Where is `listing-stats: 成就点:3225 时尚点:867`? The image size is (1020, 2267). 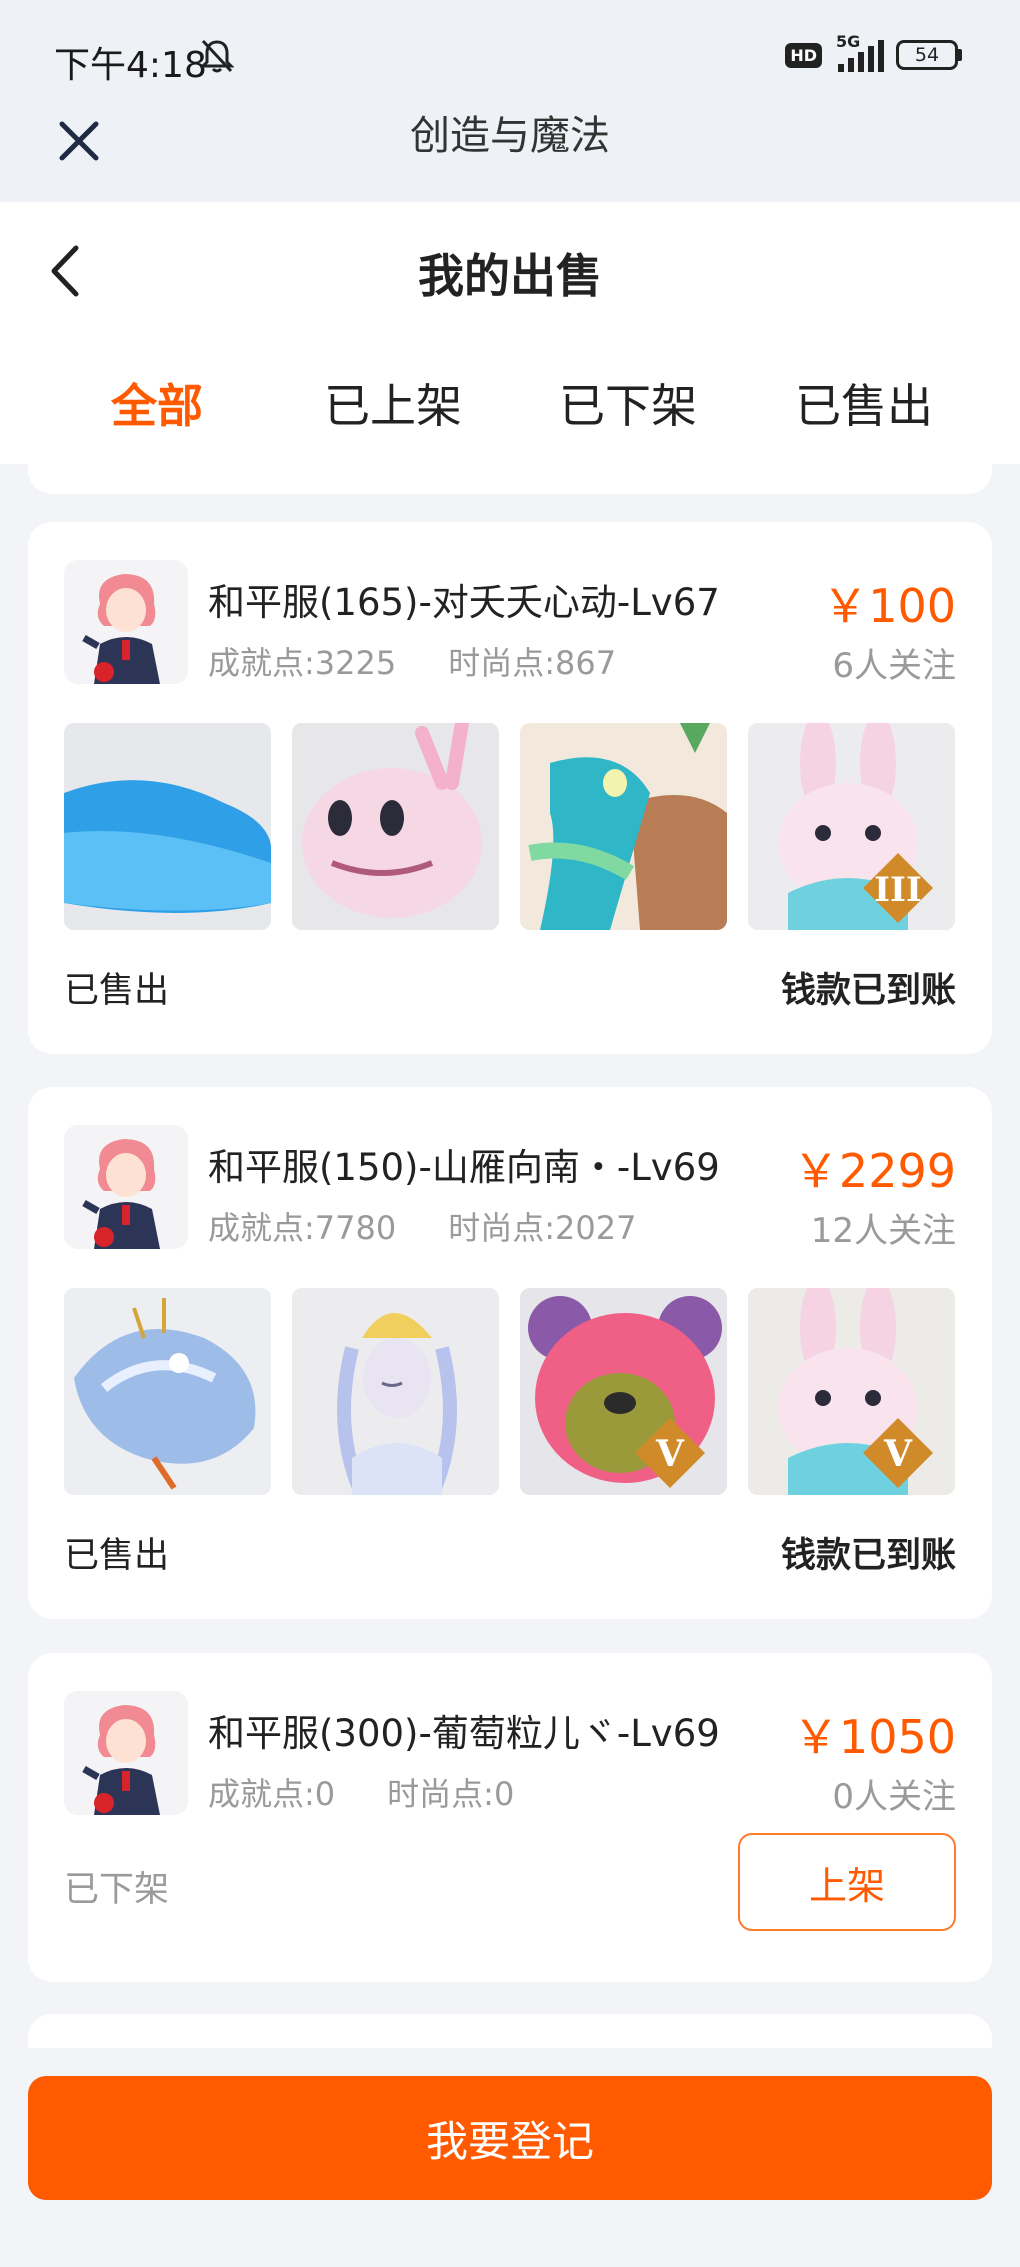
listing-stats: 成就点:3225 时尚点:867 is located at coordinates (412, 661).